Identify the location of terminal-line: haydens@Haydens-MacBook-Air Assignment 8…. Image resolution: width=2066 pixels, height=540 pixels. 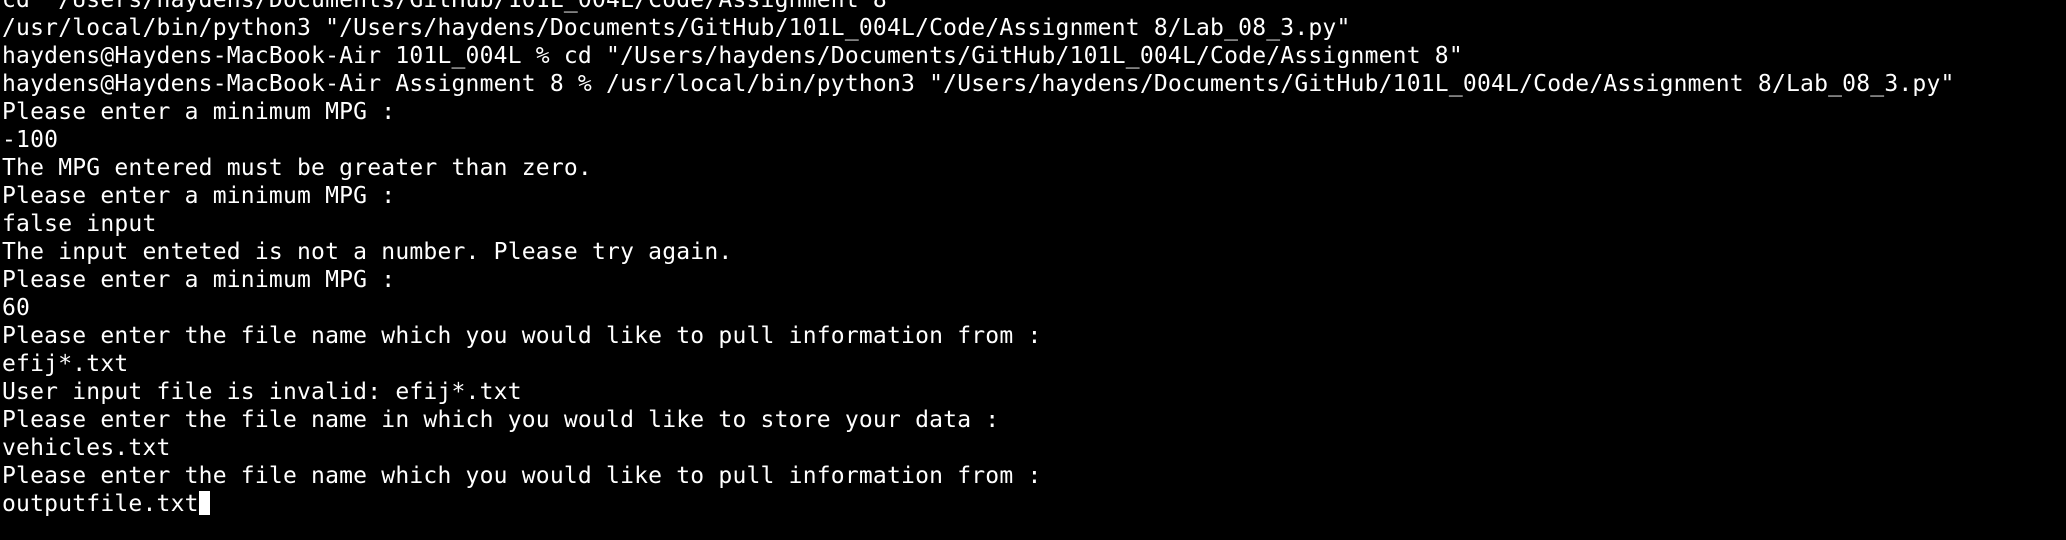
(978, 84).